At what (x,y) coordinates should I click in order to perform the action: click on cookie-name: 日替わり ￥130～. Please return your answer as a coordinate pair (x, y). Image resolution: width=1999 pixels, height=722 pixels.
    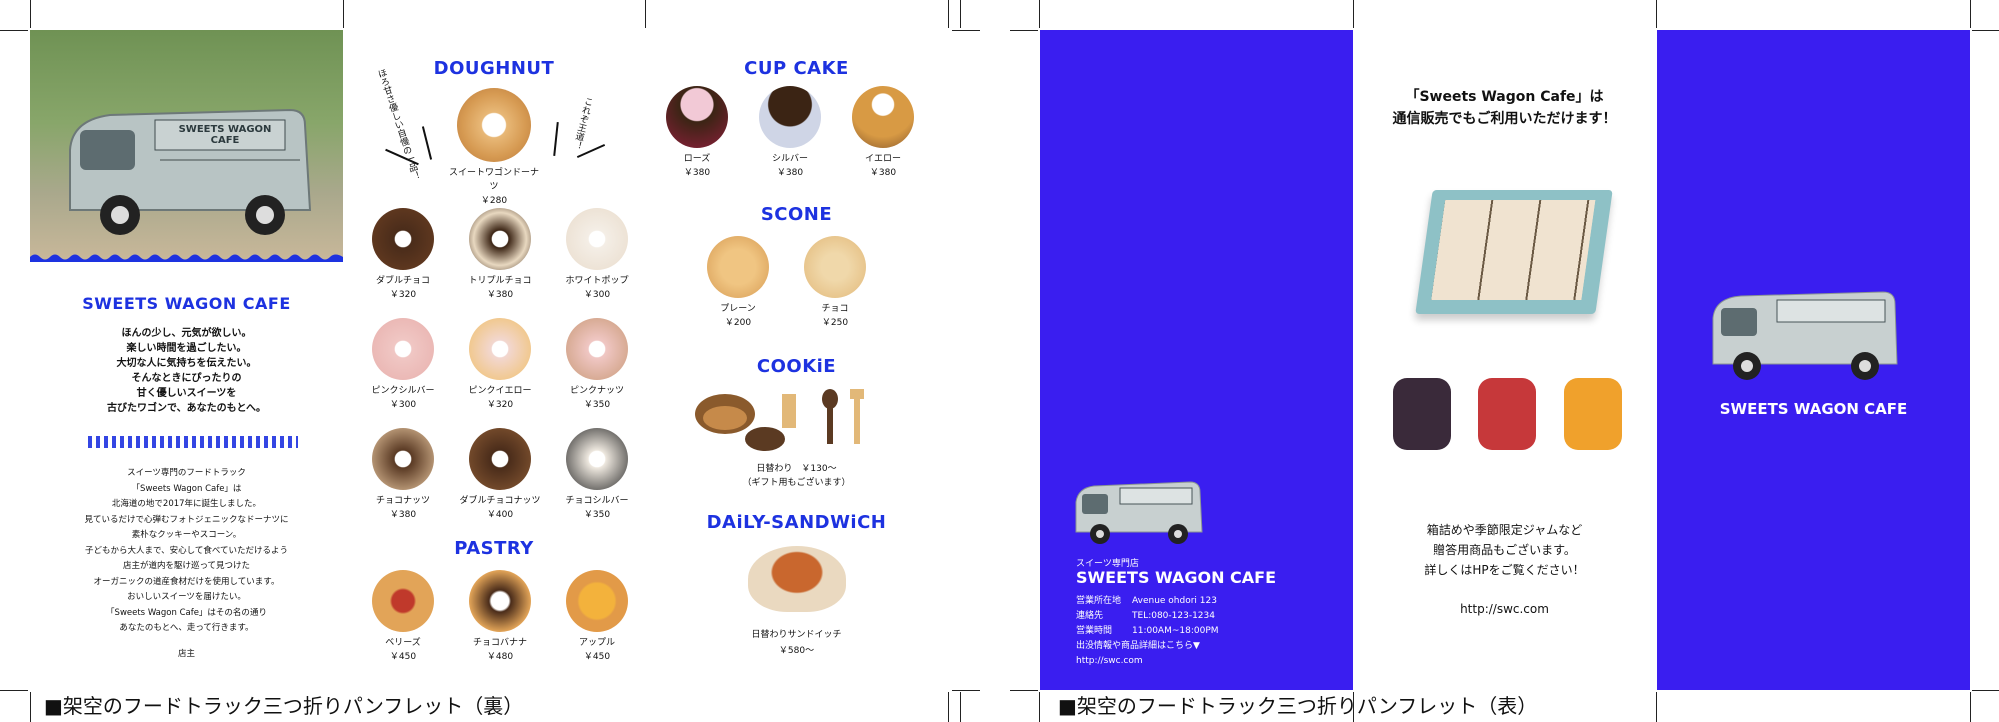
    Looking at the image, I should click on (796, 469).